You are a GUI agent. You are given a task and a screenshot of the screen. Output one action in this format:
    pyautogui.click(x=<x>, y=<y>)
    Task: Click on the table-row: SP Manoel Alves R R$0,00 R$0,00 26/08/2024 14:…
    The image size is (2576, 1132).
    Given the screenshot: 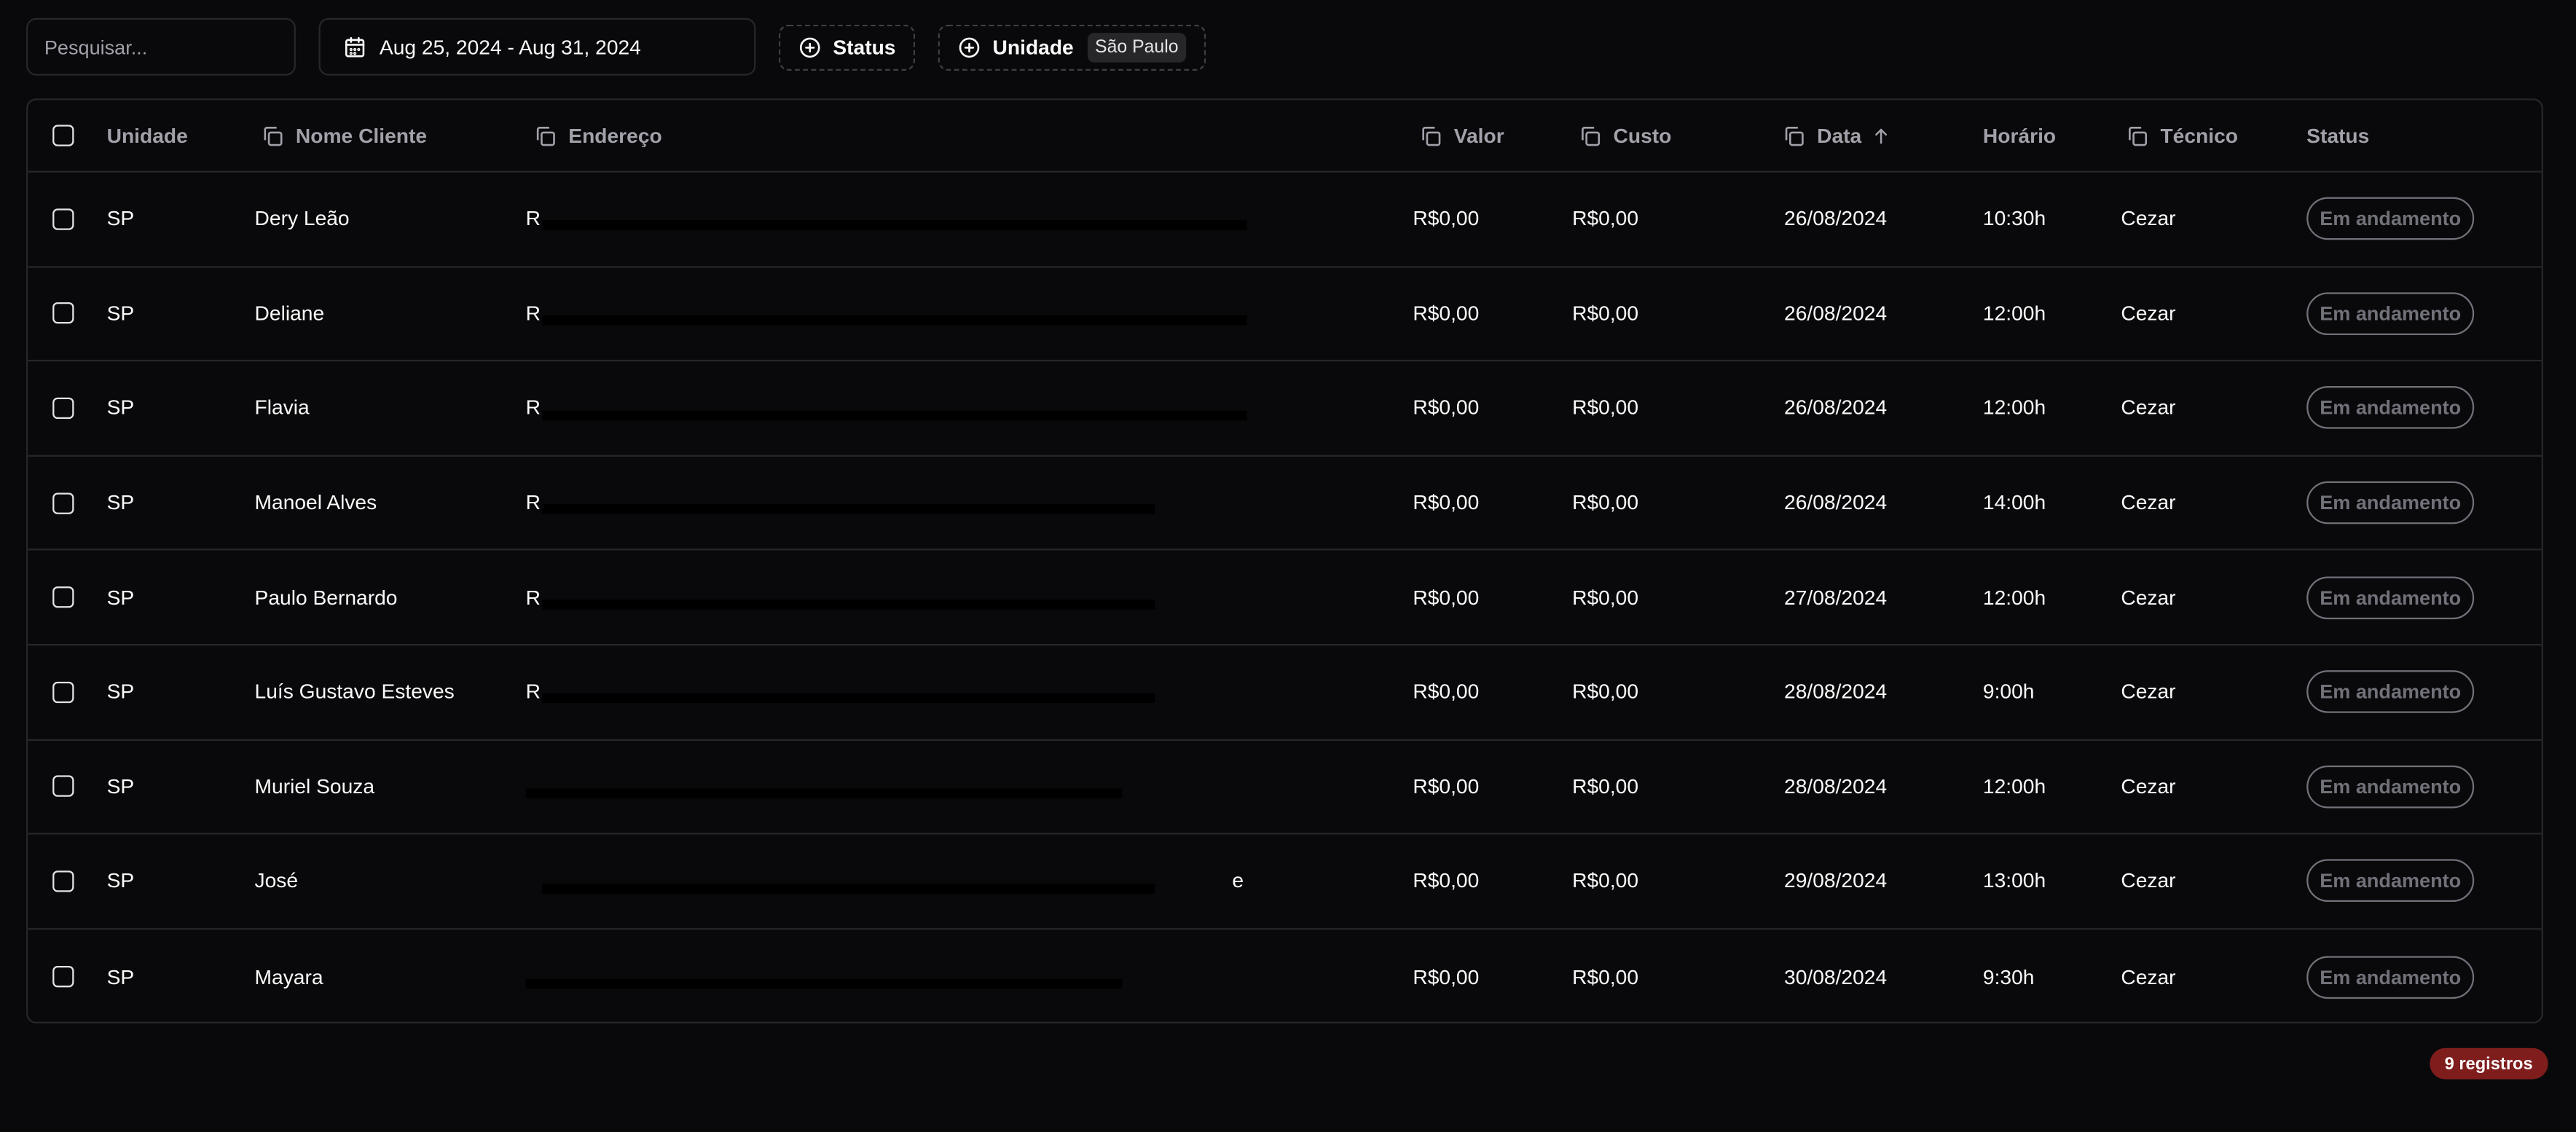 What is the action you would take?
    pyautogui.click(x=1285, y=503)
    